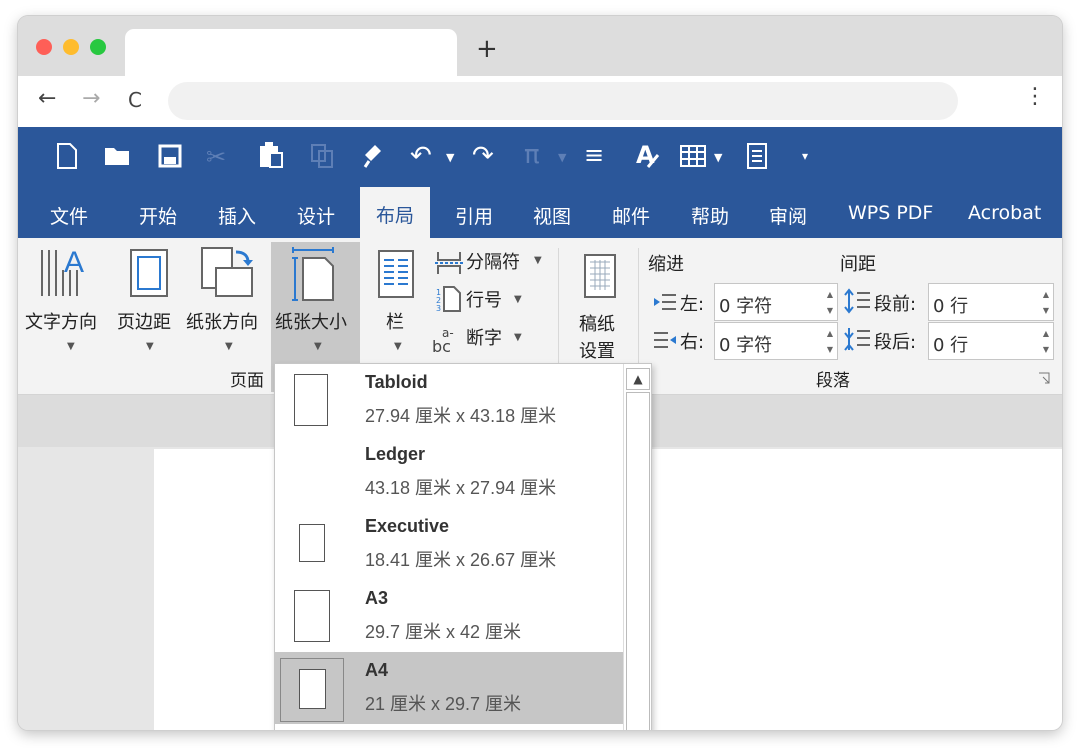  Describe the element at coordinates (443, 340) in the screenshot. I see `hyphenation-icon: a- bc` at that location.